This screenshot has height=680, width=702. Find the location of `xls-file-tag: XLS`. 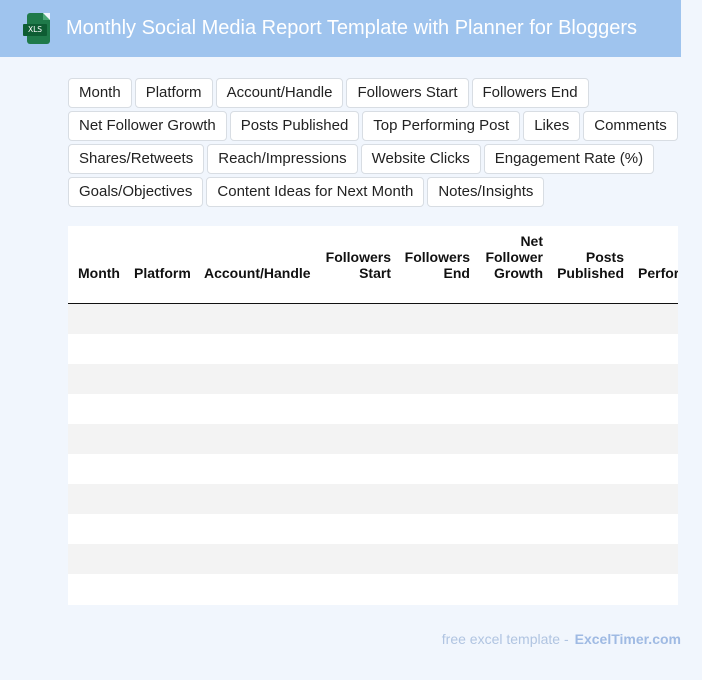

xls-file-tag: XLS is located at coordinates (35, 30).